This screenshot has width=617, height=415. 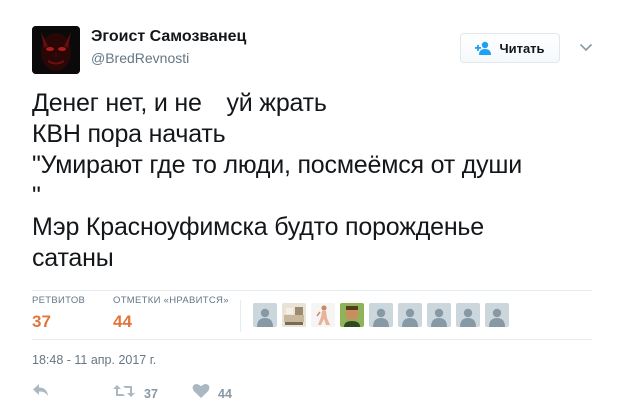 I want to click on follow-button: Читать, so click(x=510, y=48).